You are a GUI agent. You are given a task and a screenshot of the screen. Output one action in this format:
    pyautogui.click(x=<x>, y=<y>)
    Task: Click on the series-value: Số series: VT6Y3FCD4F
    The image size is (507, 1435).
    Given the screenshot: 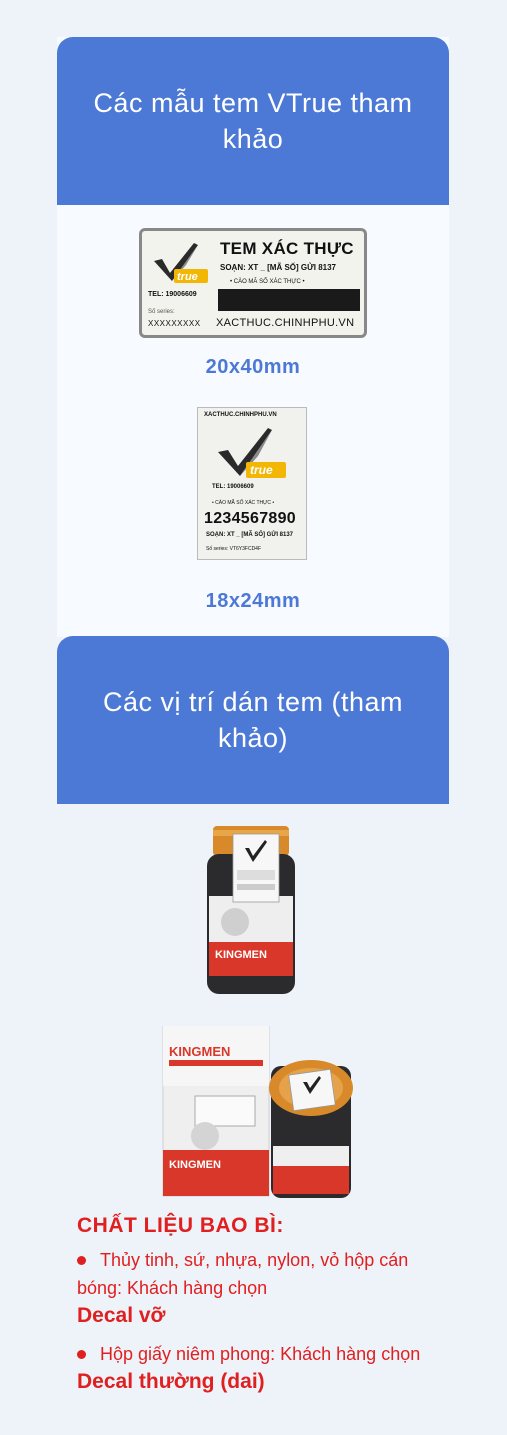 What is the action you would take?
    pyautogui.click(x=234, y=549)
    